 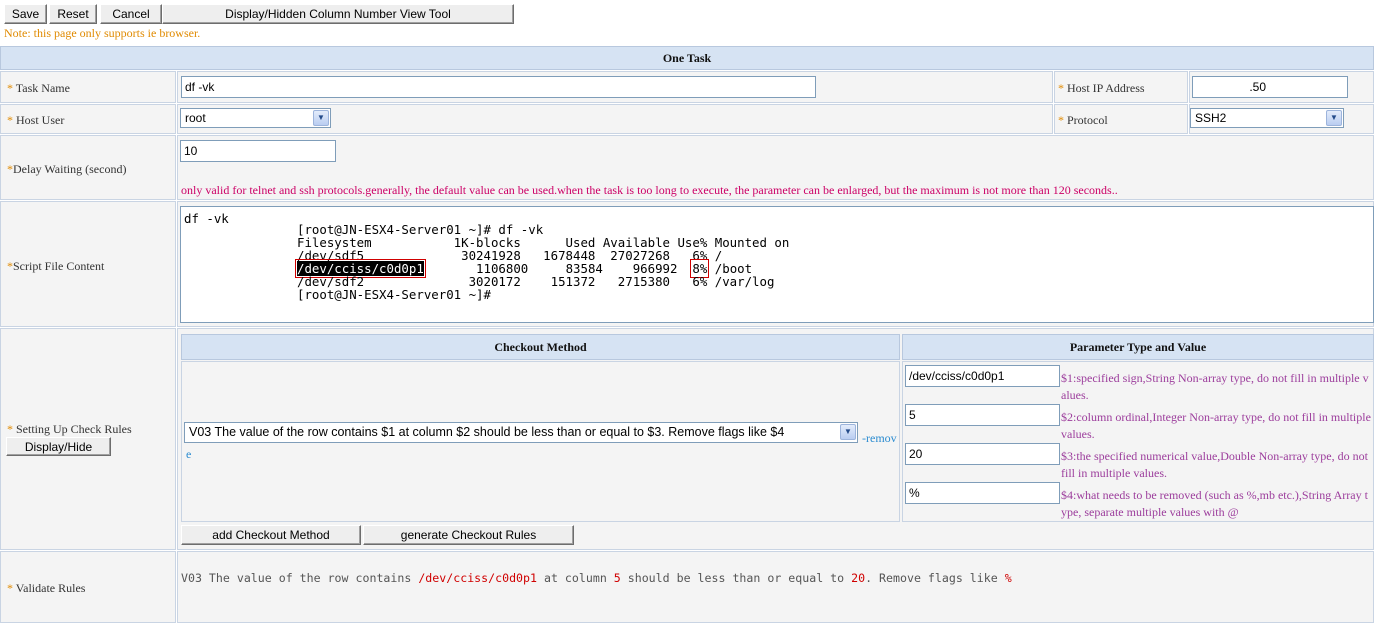 I want to click on host-user-label: Host User, so click(x=40, y=120).